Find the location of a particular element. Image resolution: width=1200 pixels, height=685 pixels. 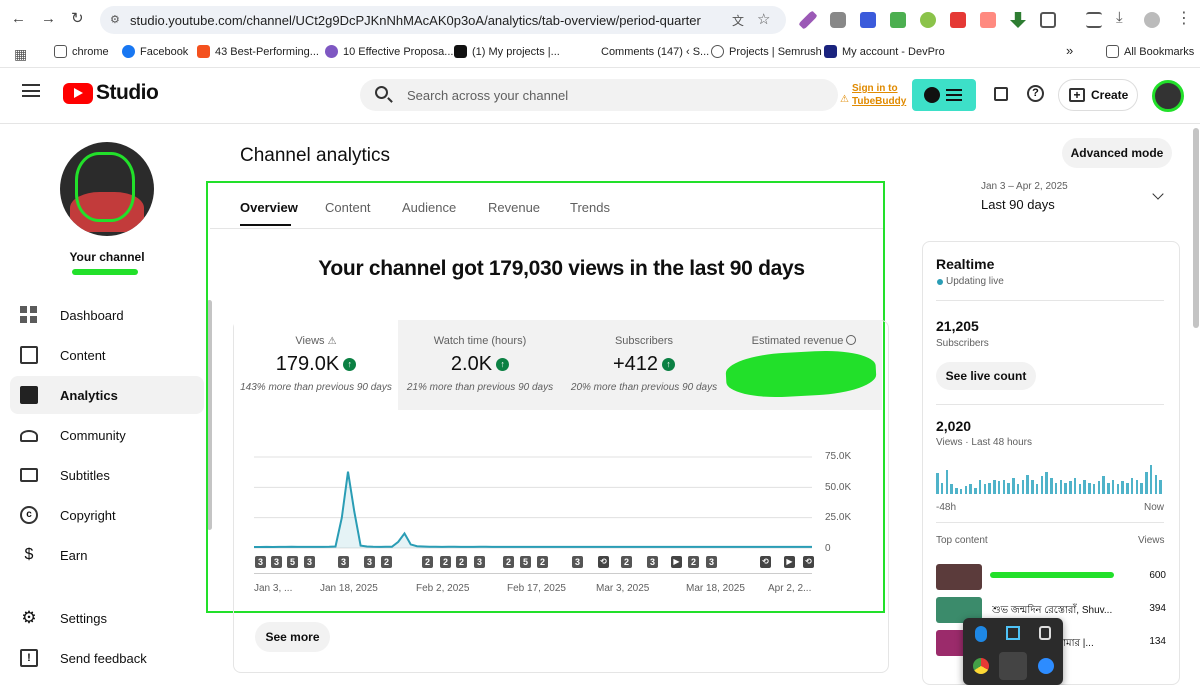

translate-icon: 文 is located at coordinates (738, 20).